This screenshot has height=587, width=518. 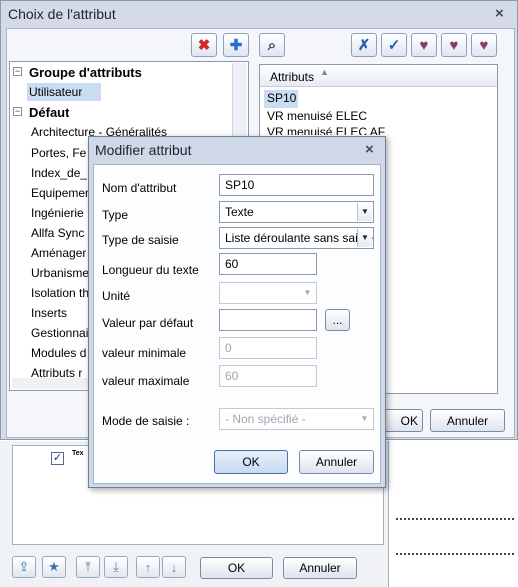 I want to click on uncheck-all-button: ✗, so click(x=364, y=45).